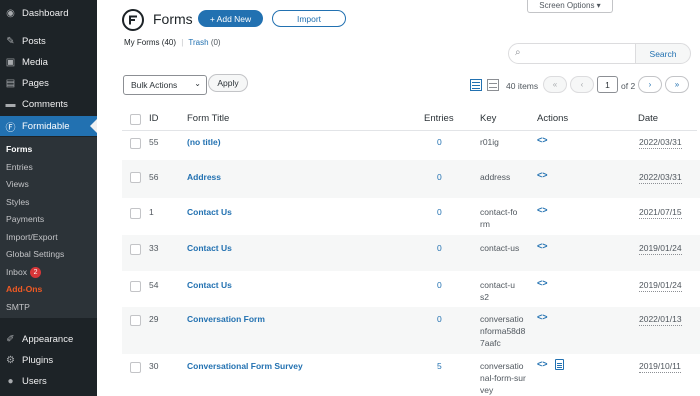 This screenshot has width=700, height=396. I want to click on sidebar-item-dashboard: ◉ Dashboard, so click(48, 13).